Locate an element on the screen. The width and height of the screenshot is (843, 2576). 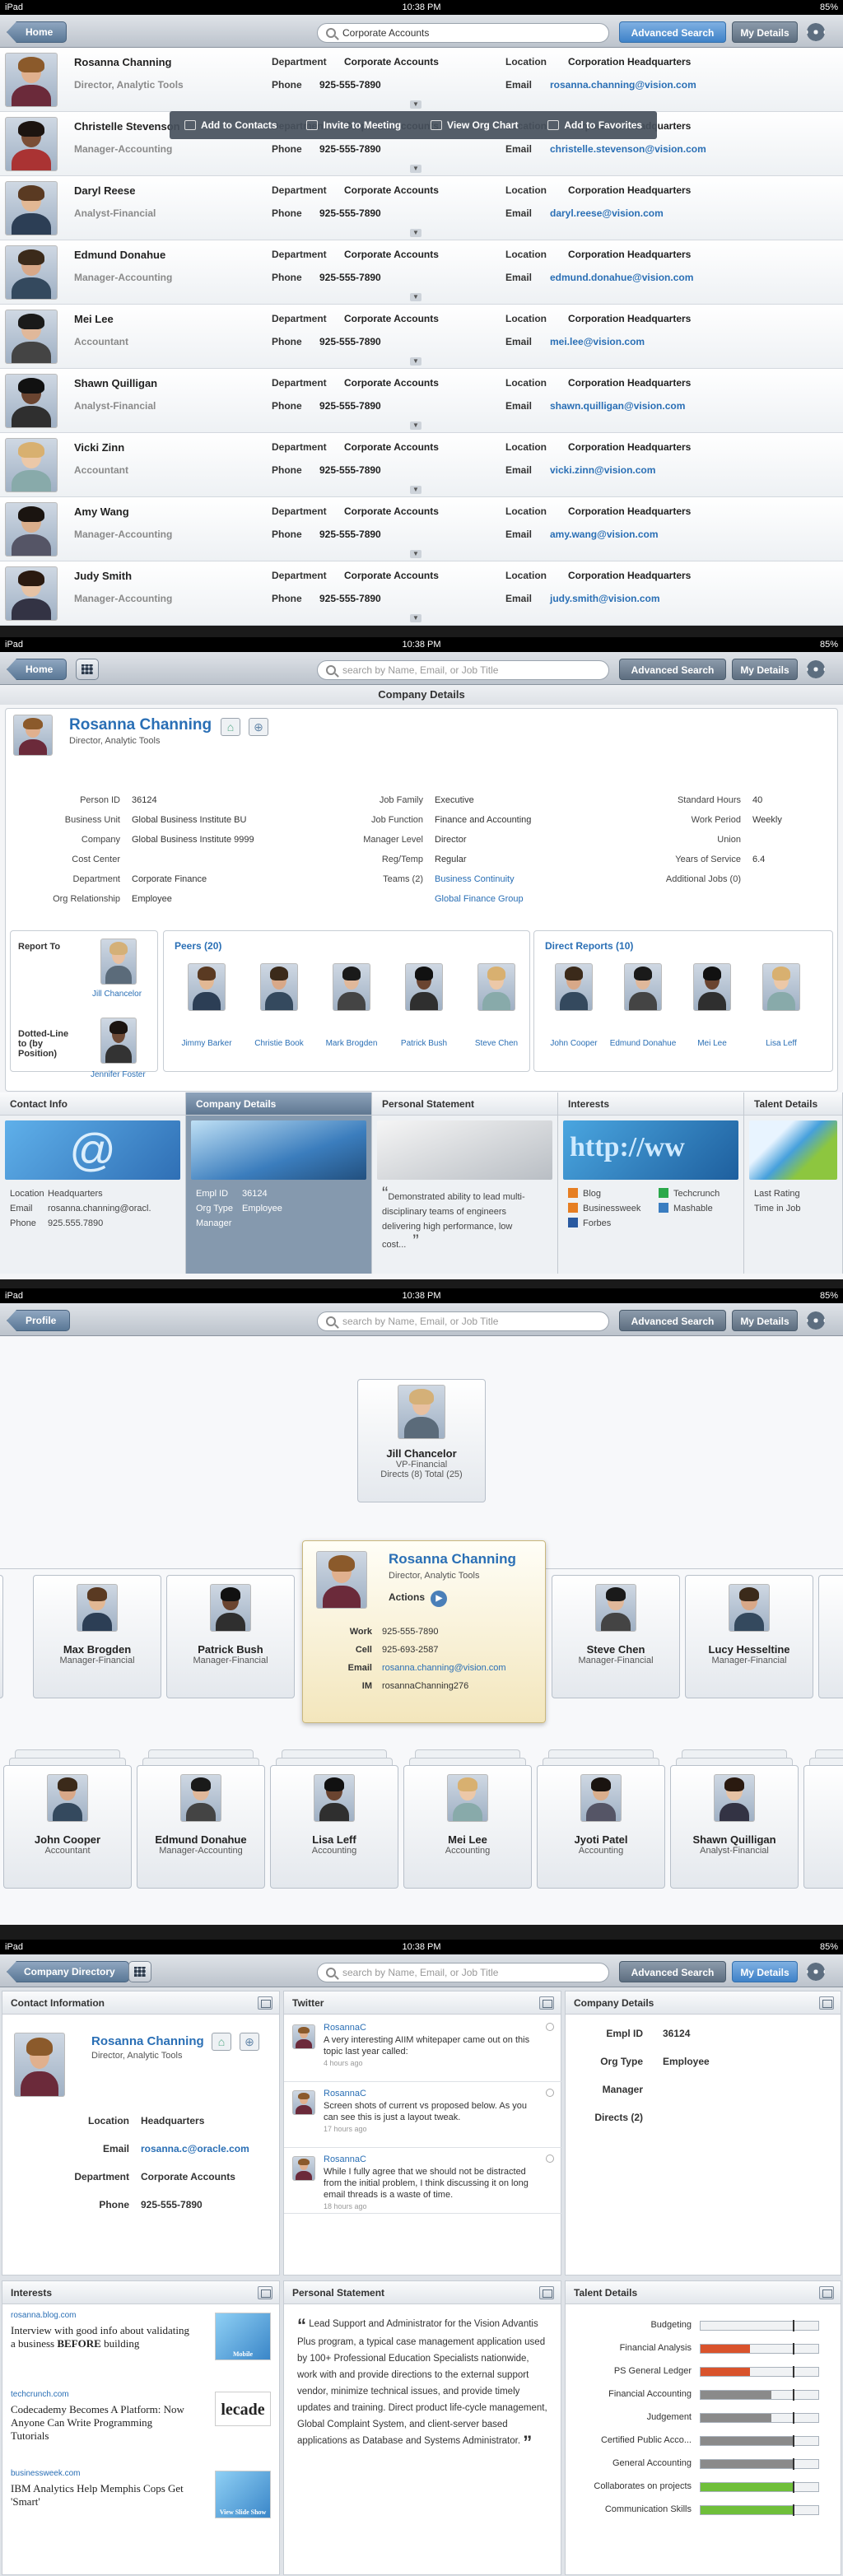
actions-button: Actions ▶ is located at coordinates (418, 1599).